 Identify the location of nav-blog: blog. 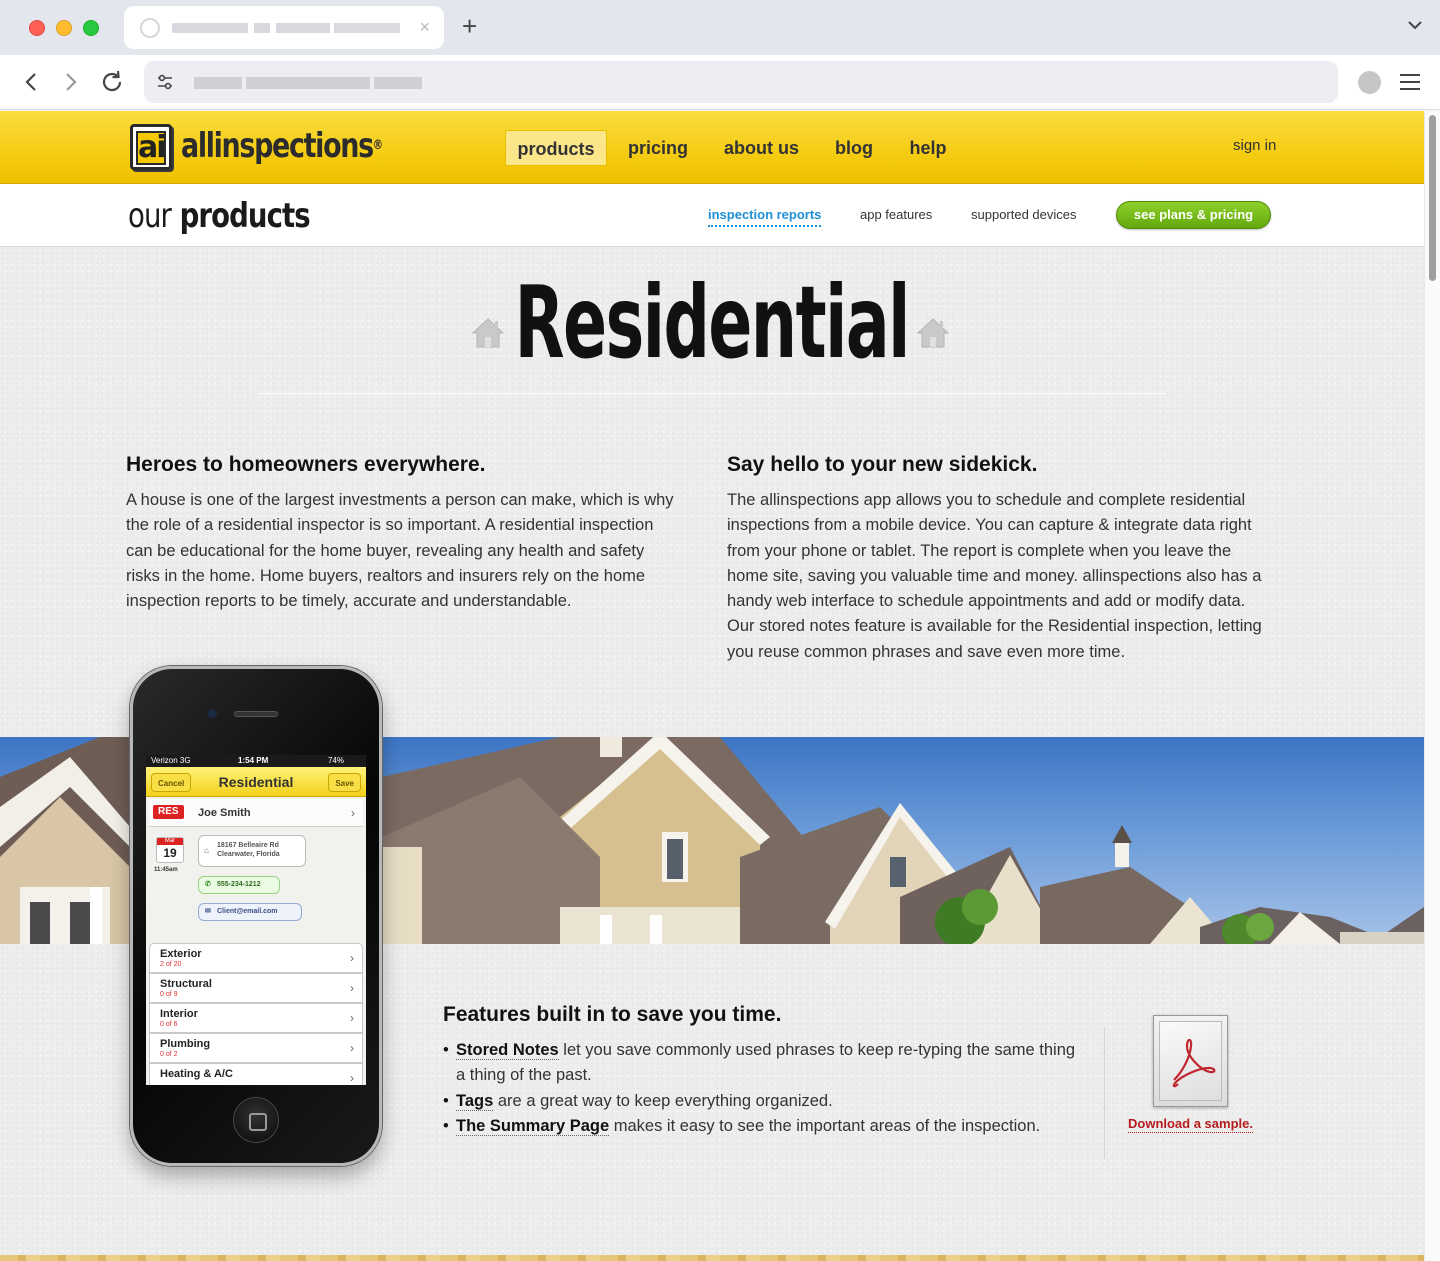
(854, 148).